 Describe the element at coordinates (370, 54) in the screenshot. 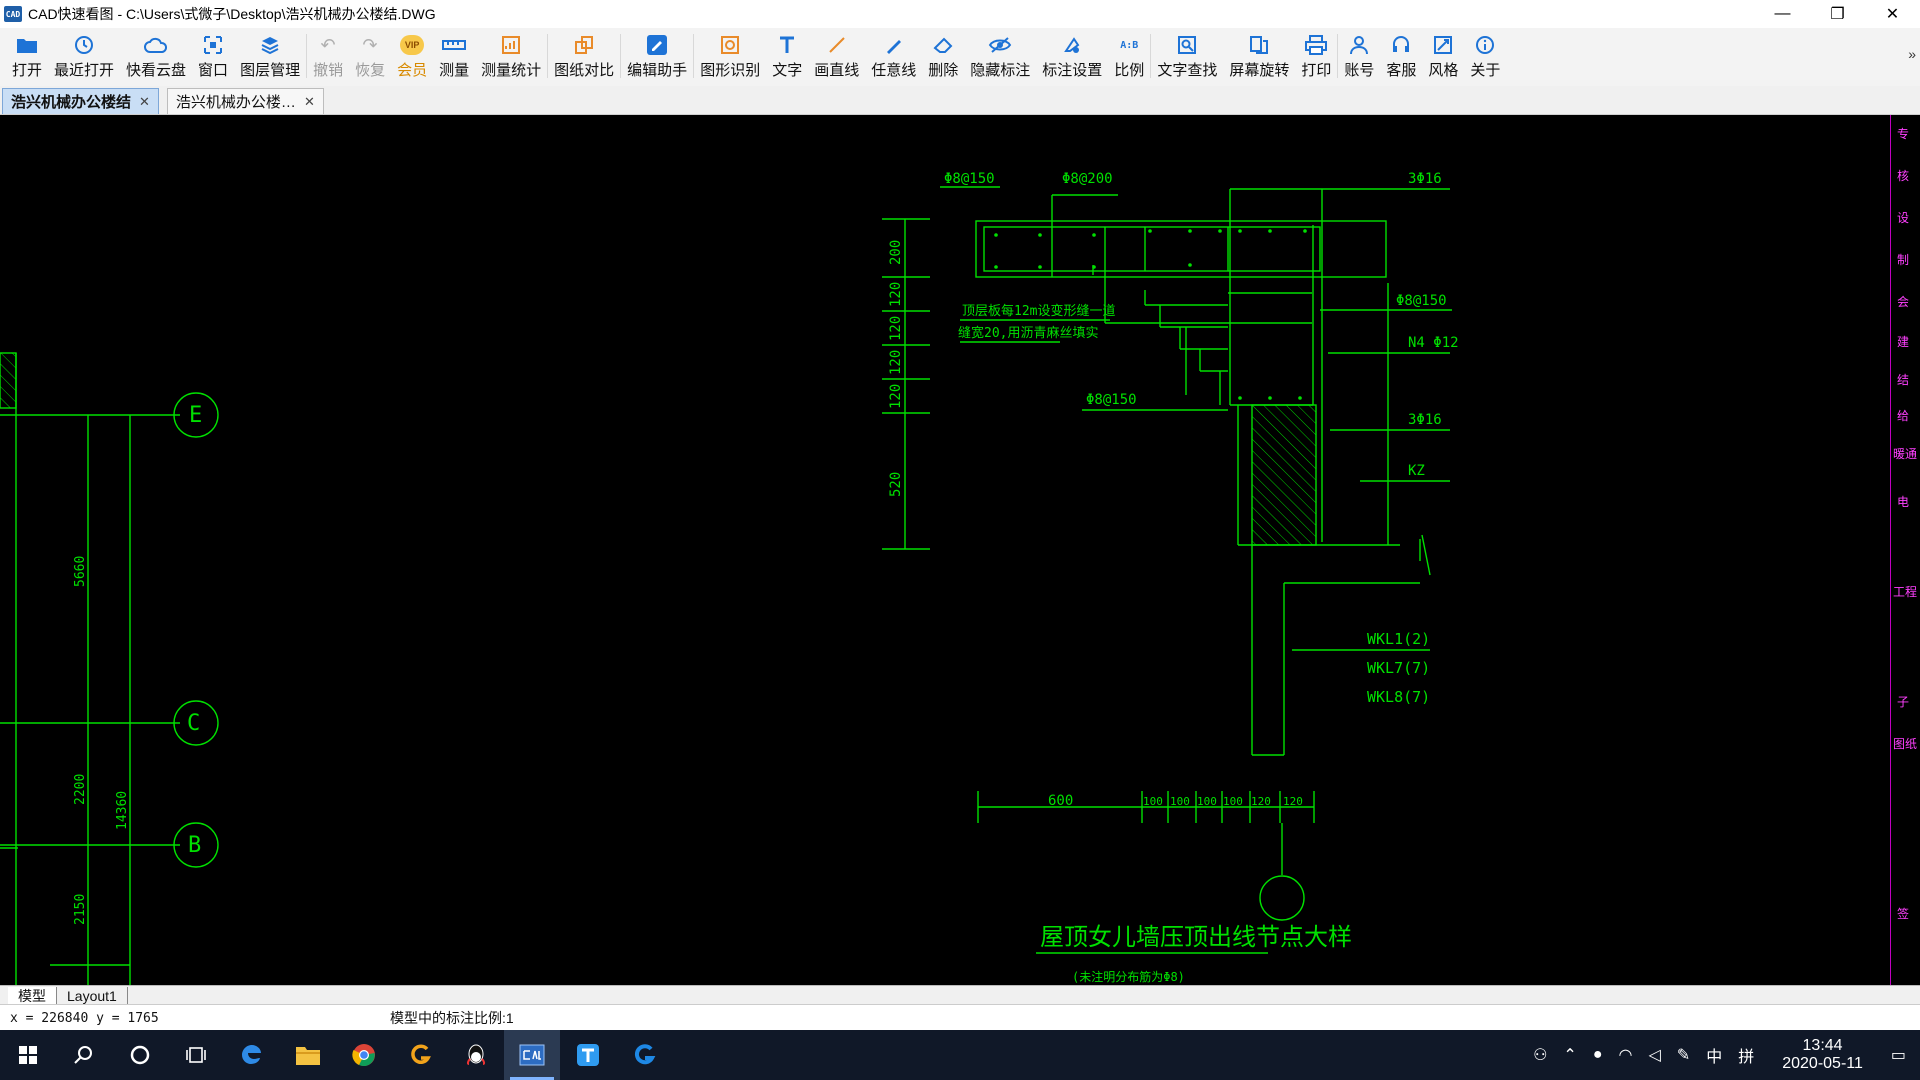

I see `redo-button: ↷ 恢复` at that location.